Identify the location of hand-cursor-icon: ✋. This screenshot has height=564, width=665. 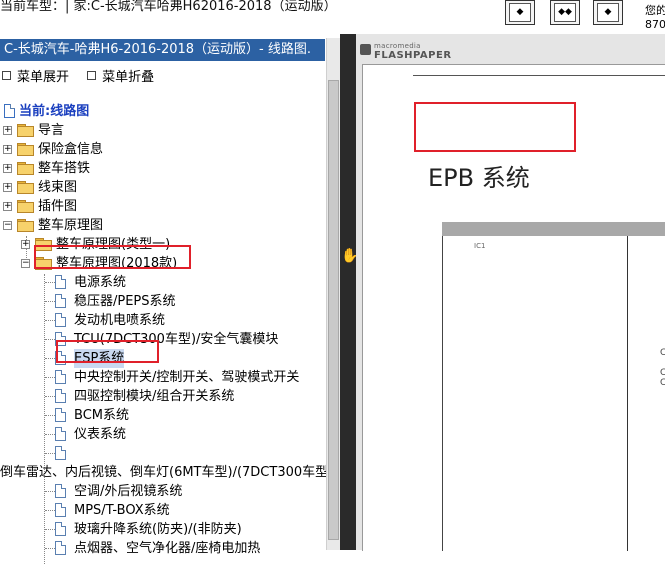
(350, 256).